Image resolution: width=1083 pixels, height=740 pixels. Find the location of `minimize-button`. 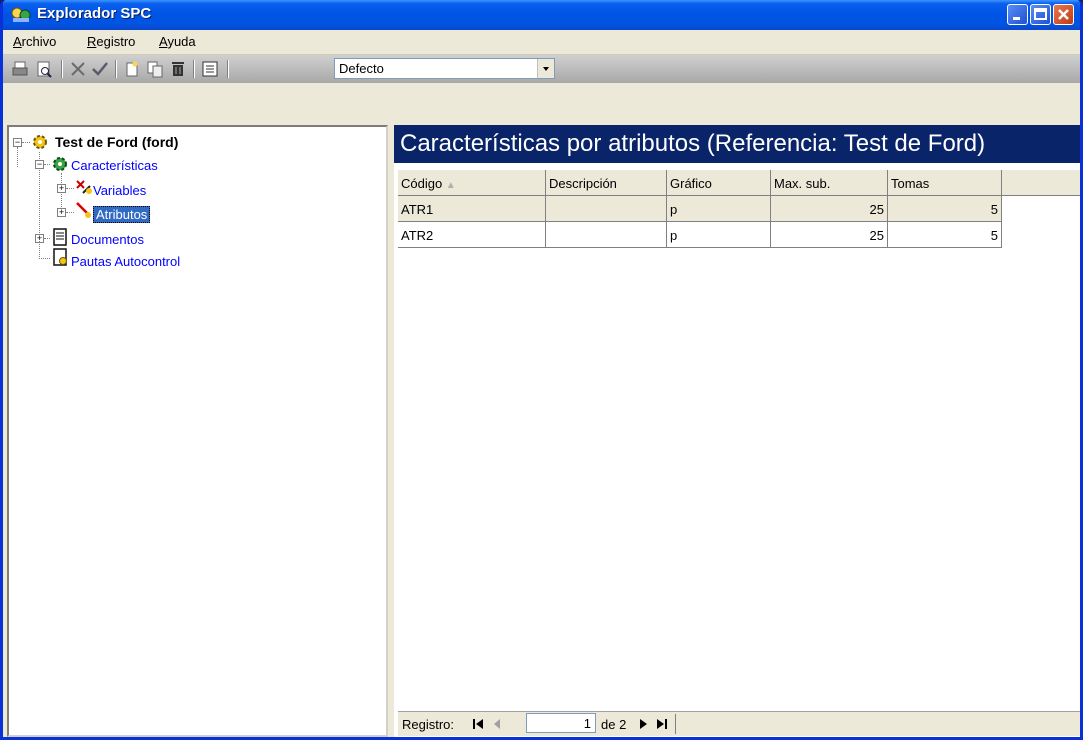

minimize-button is located at coordinates (1017, 14).